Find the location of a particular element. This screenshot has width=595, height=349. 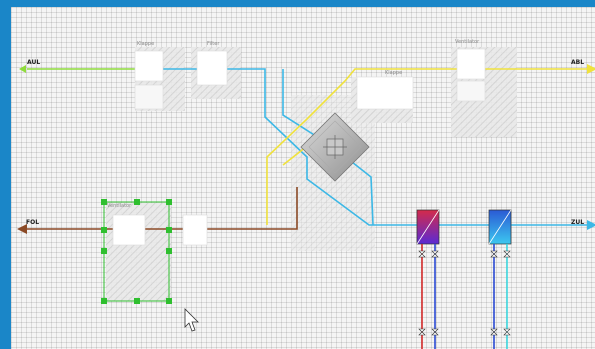

resize-handle-n is located at coordinates (137, 202).